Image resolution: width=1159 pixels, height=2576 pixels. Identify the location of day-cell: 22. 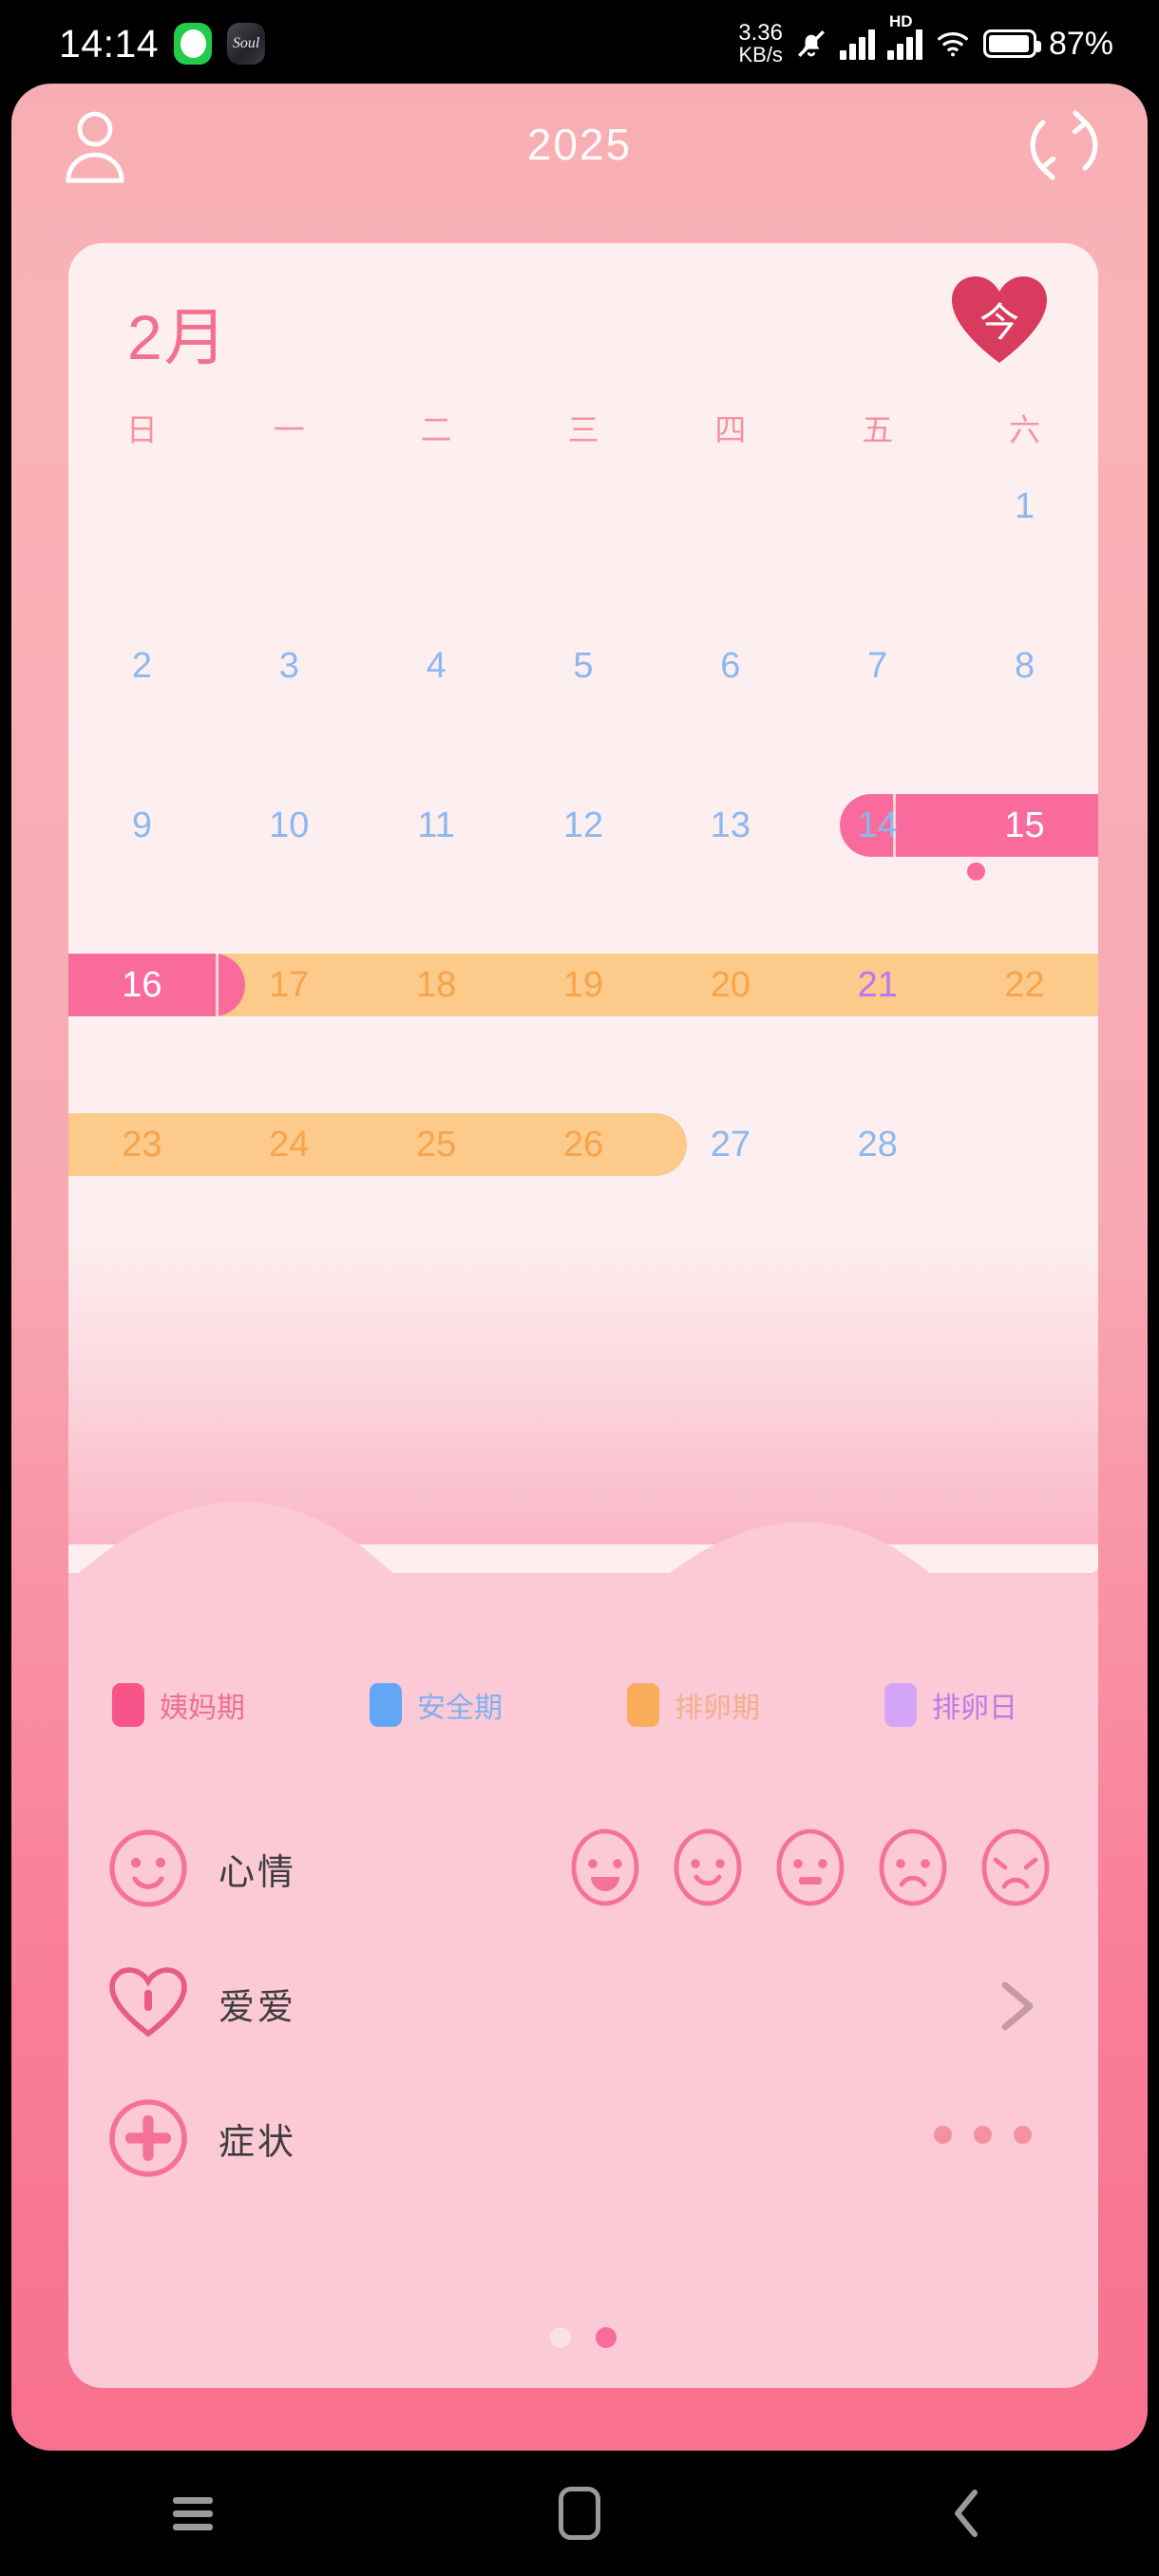
(1024, 985).